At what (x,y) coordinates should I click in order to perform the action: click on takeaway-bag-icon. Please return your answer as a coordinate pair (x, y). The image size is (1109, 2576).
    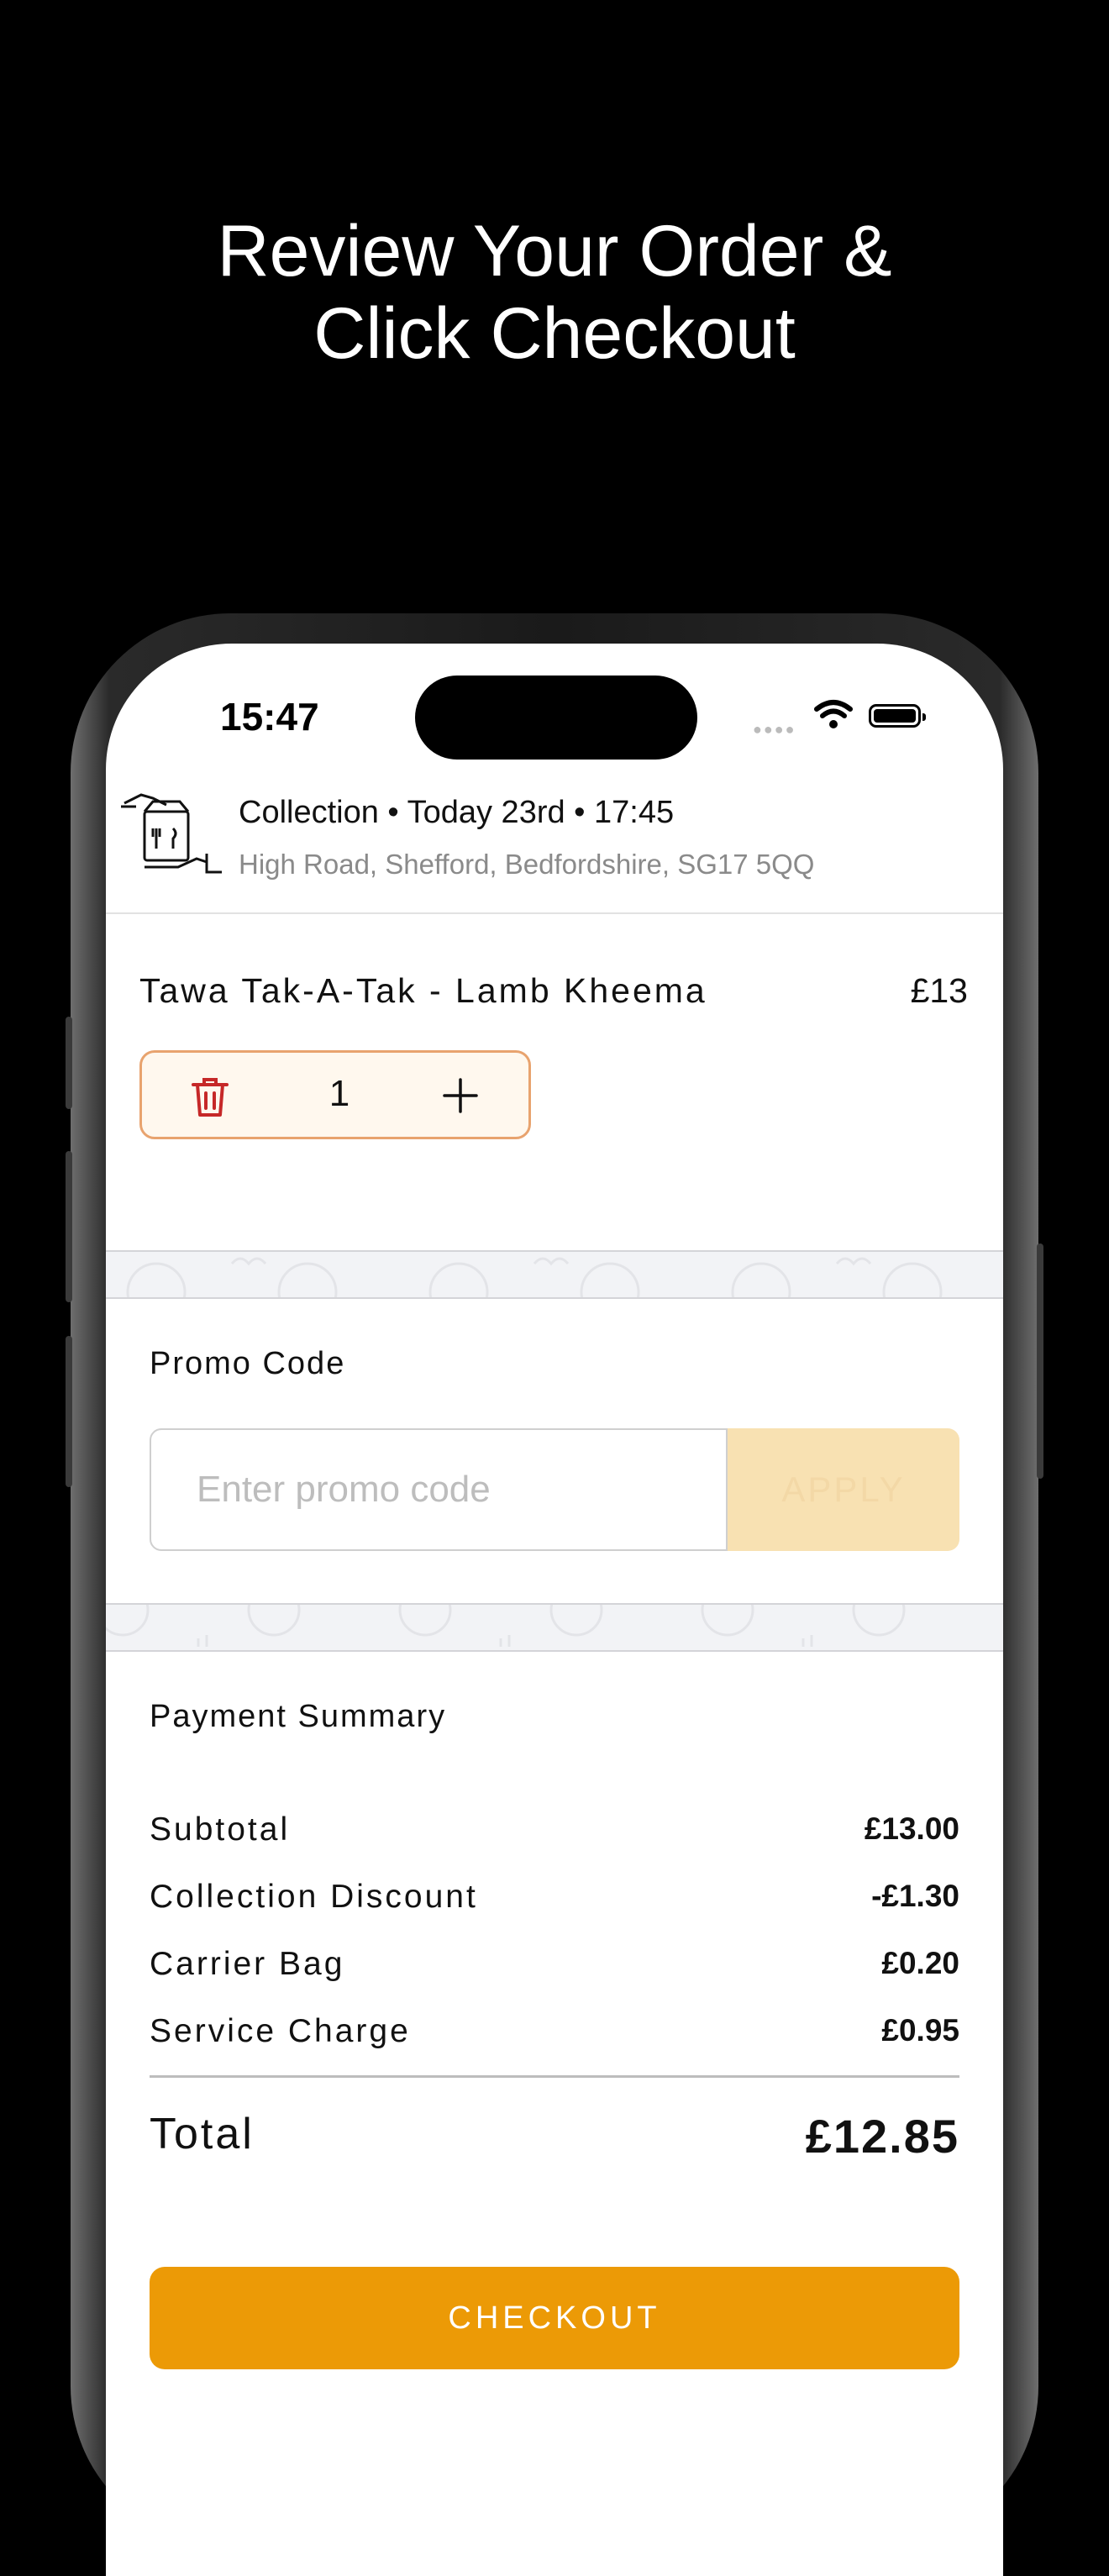
    Looking at the image, I should click on (171, 833).